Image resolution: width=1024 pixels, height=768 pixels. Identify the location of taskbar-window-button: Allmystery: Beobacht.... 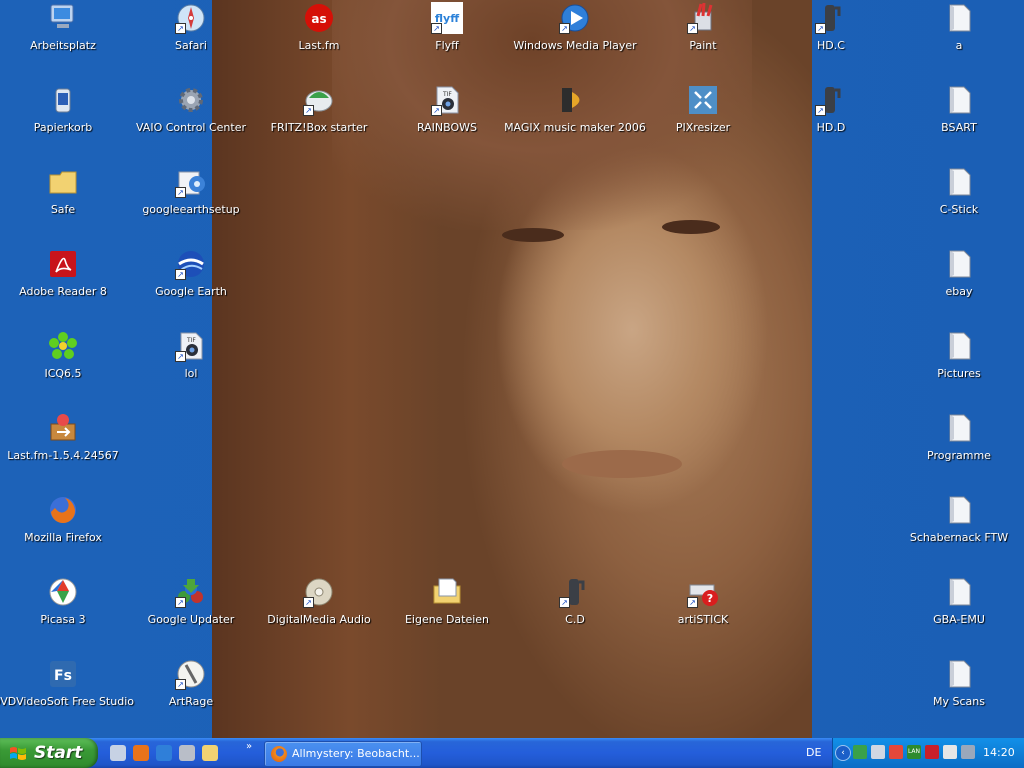
(343, 754).